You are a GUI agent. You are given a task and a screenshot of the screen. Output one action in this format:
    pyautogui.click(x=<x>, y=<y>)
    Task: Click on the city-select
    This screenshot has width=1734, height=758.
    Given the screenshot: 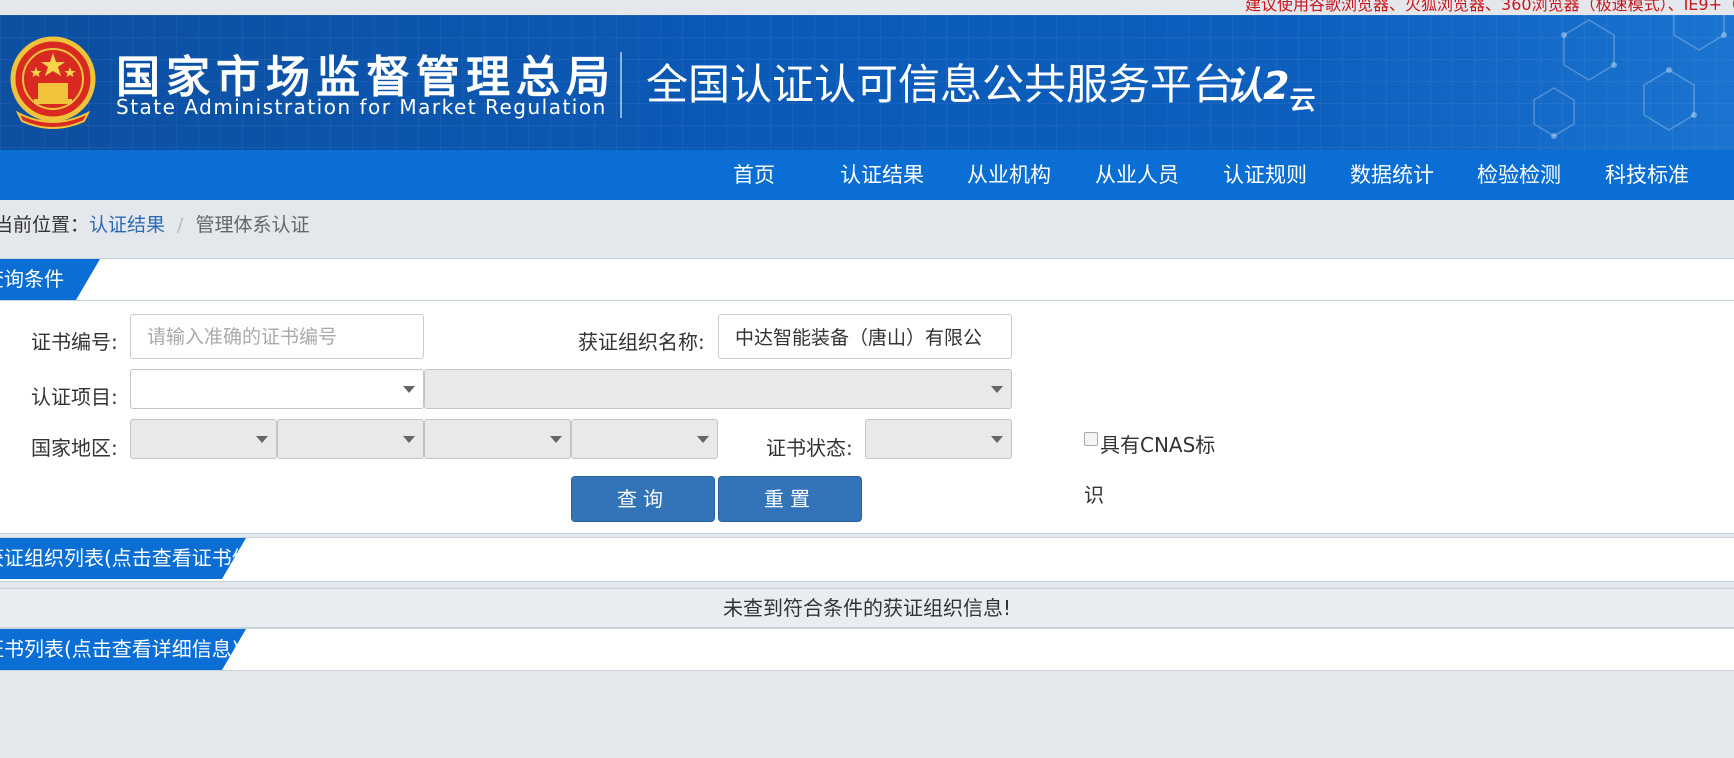 What is the action you would take?
    pyautogui.click(x=497, y=439)
    